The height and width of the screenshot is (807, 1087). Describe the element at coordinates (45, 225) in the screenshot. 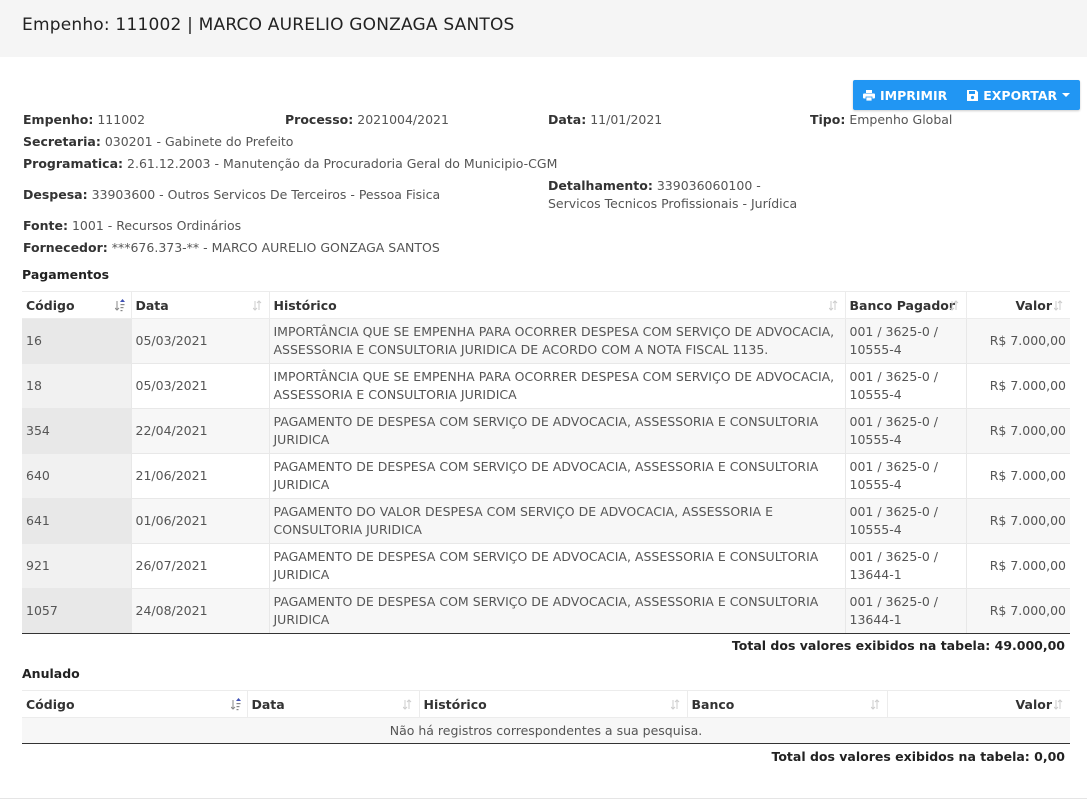

I see `fonte-label: Fonte:` at that location.